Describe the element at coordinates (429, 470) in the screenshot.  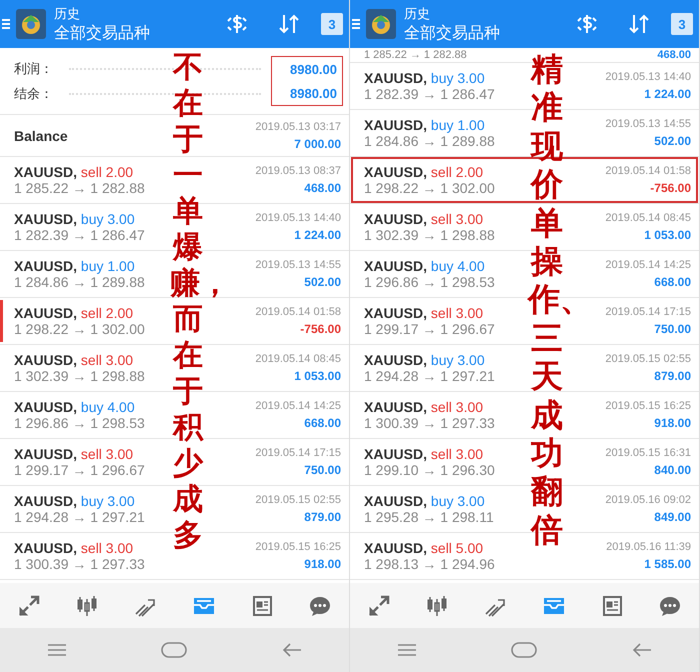
I see `price-range: 1 299.10 → 1 296.30` at that location.